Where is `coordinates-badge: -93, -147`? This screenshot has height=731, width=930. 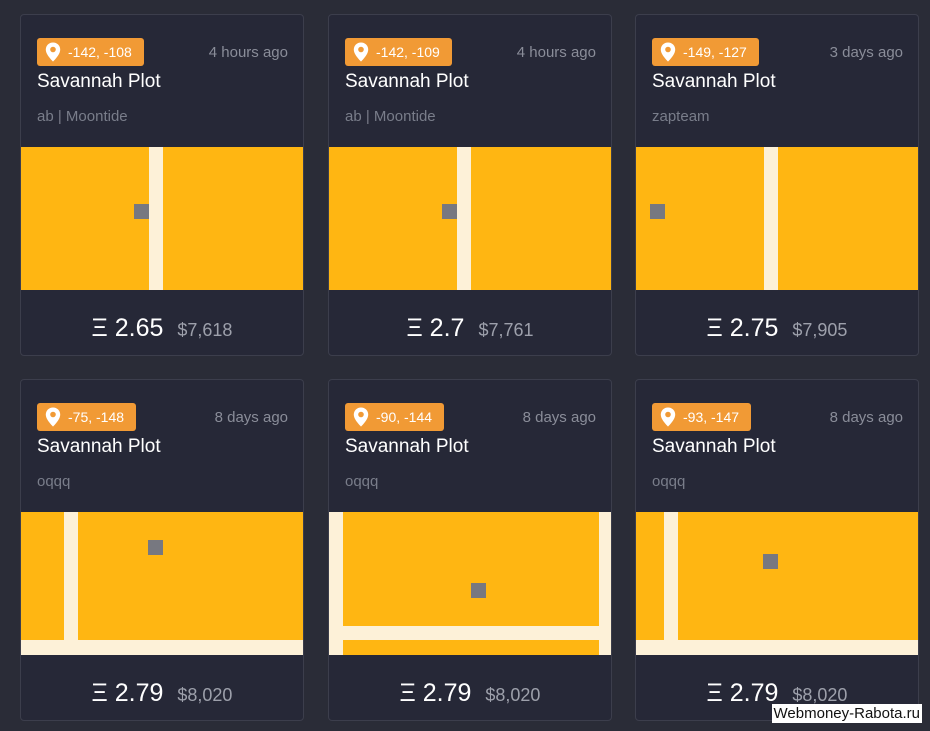 coordinates-badge: -93, -147 is located at coordinates (702, 417).